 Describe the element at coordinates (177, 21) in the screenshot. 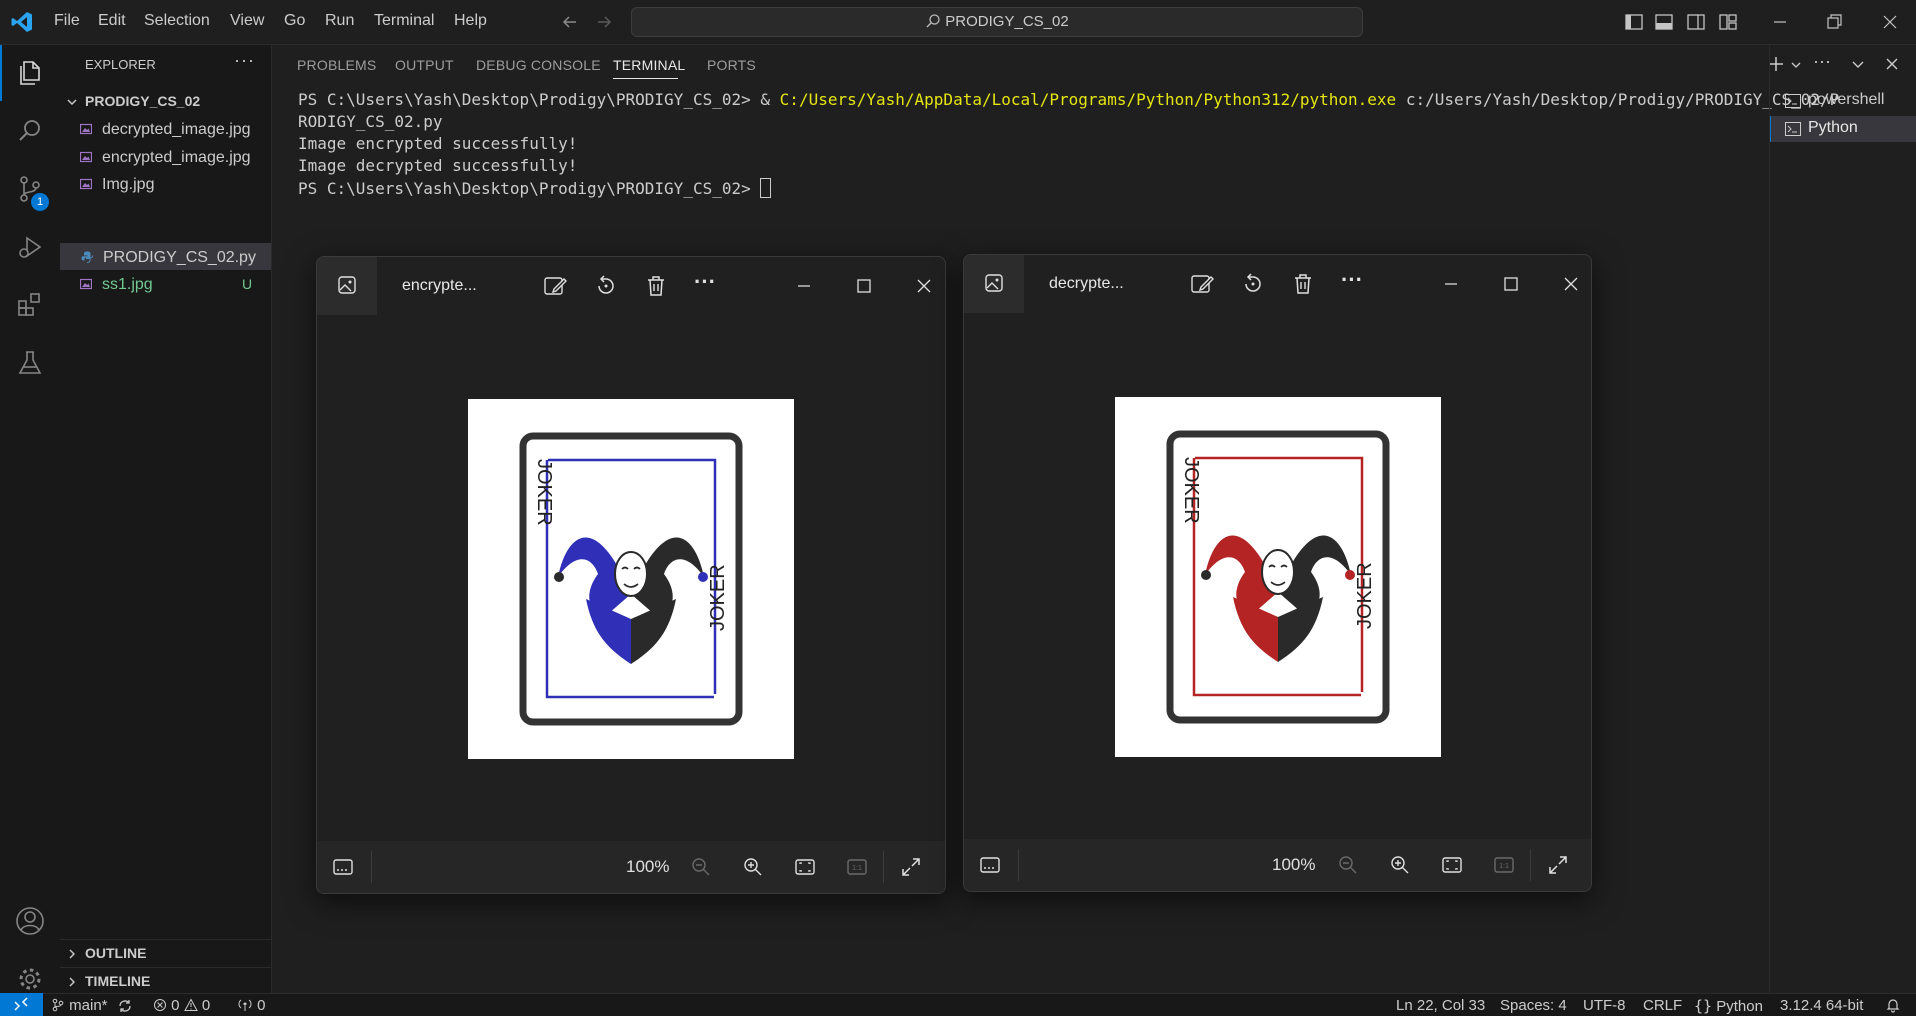

I see `menu-selection: Selection` at that location.